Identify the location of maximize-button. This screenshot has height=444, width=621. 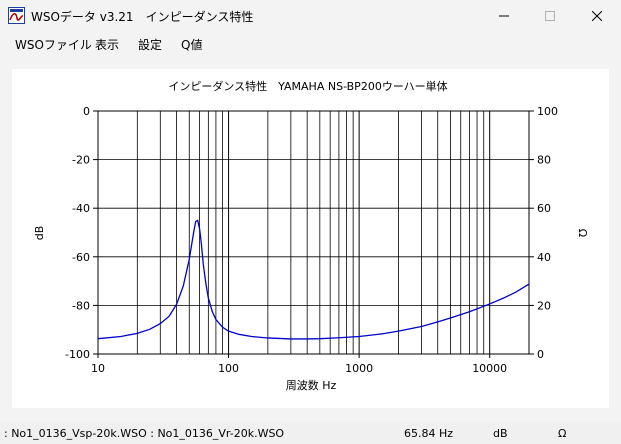
(550, 15).